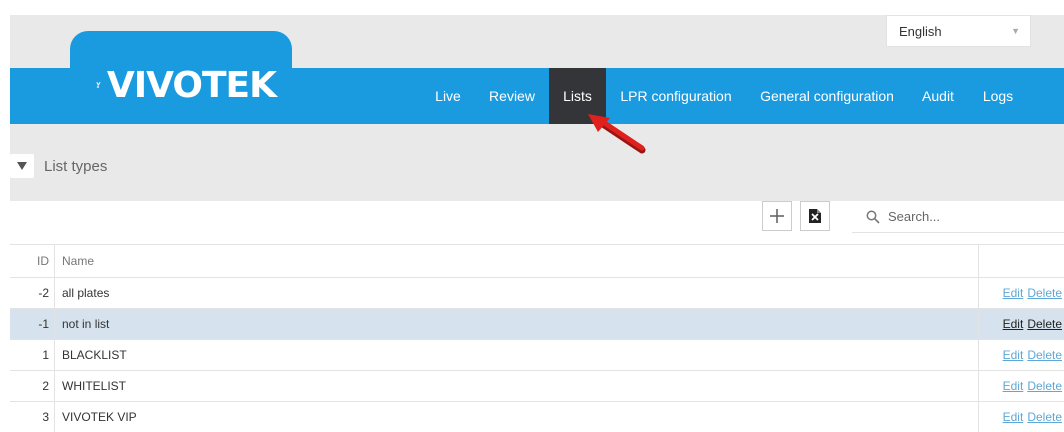 This screenshot has height=432, width=1064. I want to click on triangle-down-icon, so click(22, 166).